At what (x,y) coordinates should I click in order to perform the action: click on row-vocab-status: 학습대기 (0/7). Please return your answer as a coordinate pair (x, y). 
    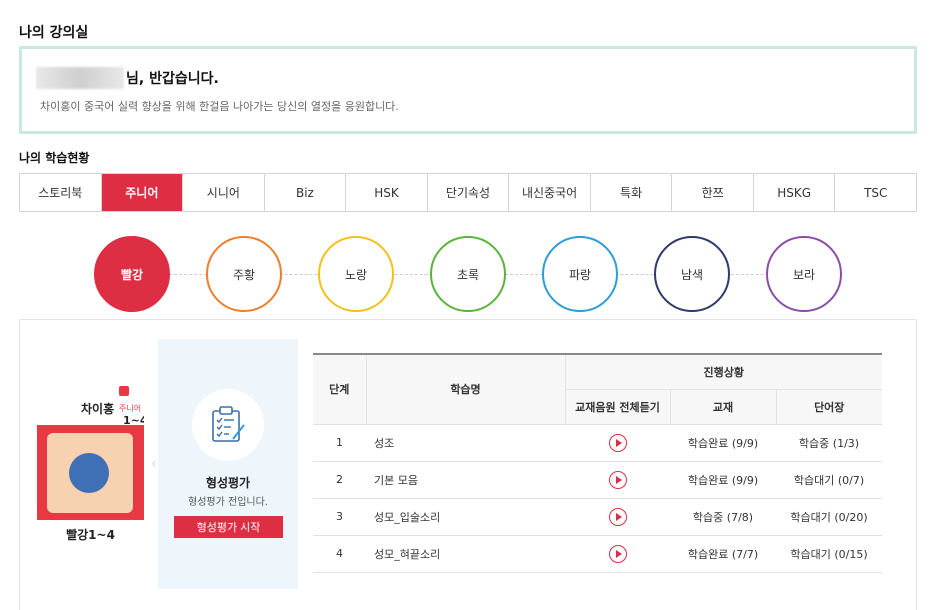
    Looking at the image, I should click on (829, 480).